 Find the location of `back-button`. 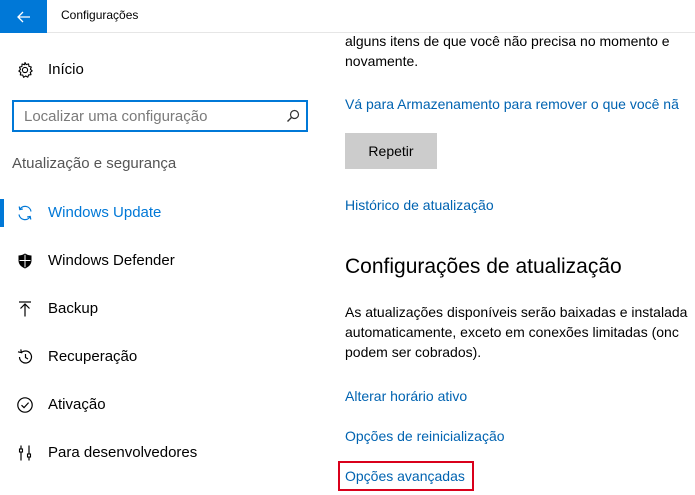

back-button is located at coordinates (23, 16).